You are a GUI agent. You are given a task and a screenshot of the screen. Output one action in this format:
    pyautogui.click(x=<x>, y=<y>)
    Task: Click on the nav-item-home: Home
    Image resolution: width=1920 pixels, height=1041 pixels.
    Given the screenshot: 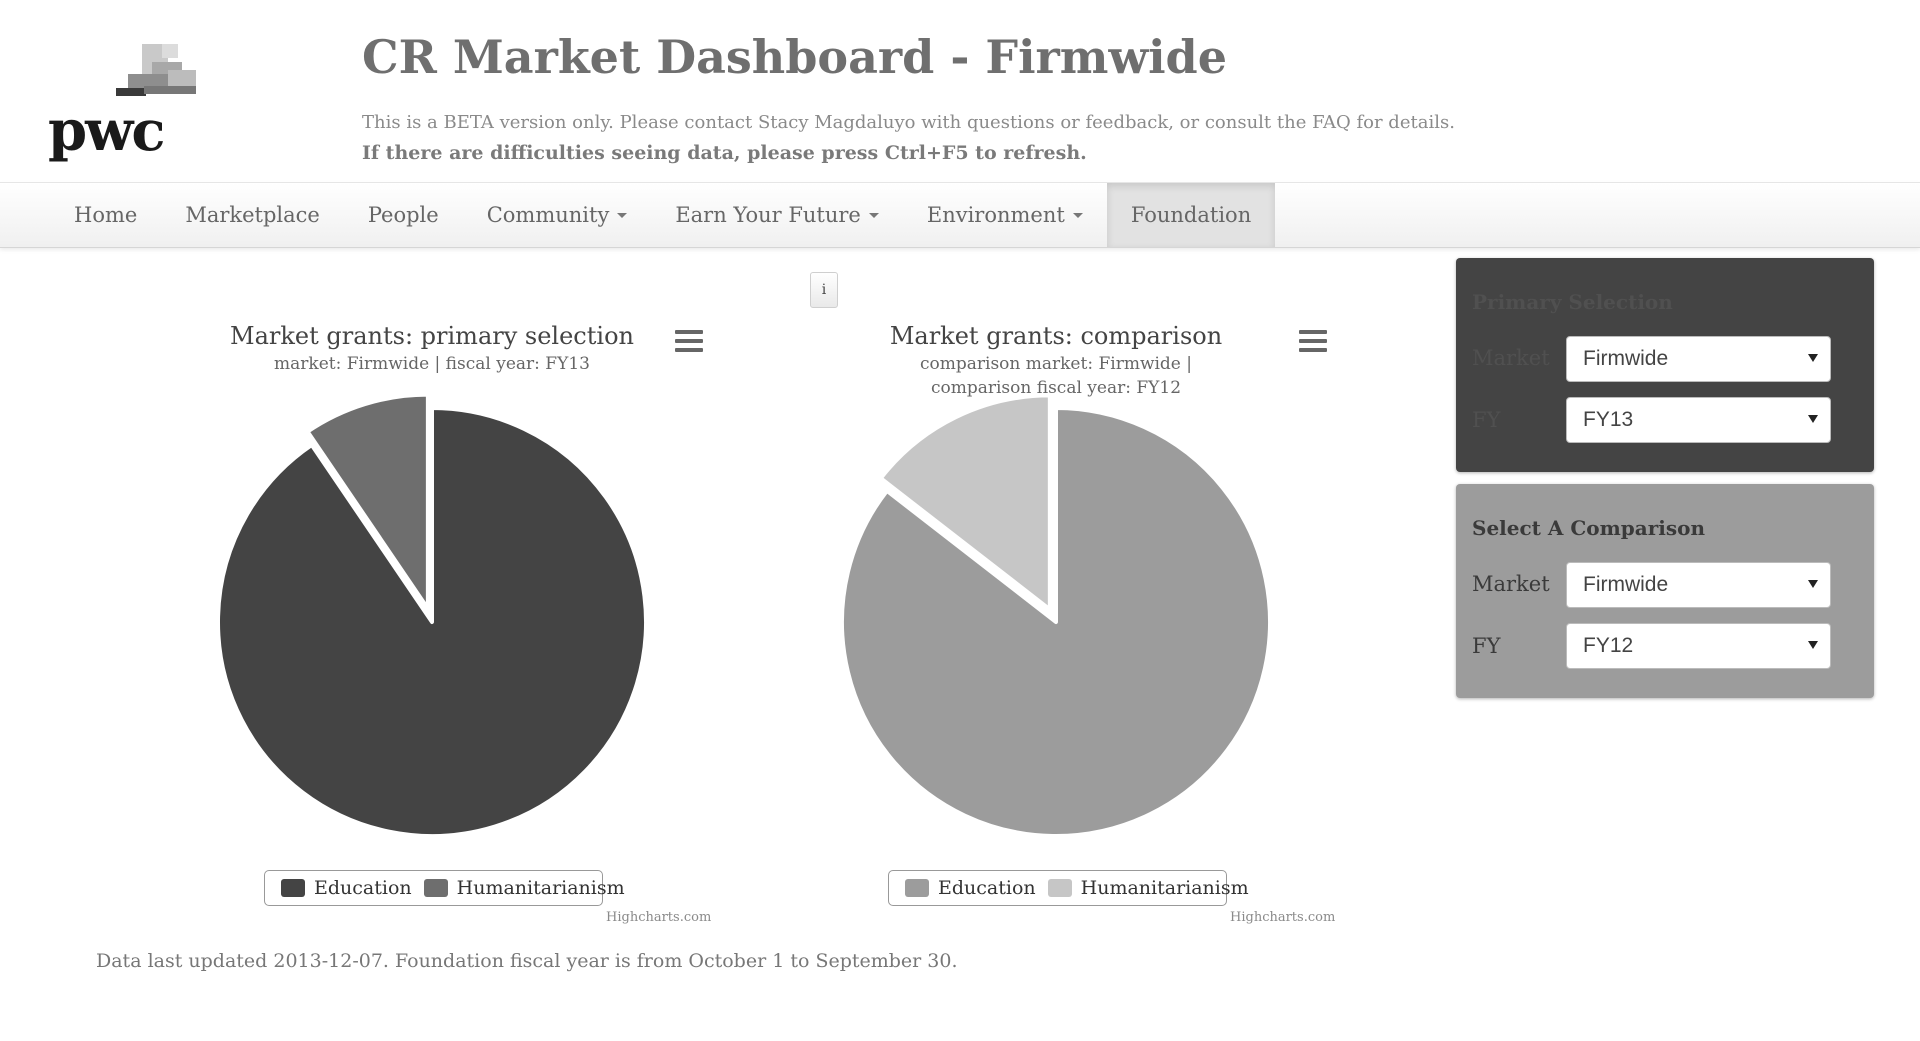 What is the action you would take?
    pyautogui.click(x=105, y=215)
    